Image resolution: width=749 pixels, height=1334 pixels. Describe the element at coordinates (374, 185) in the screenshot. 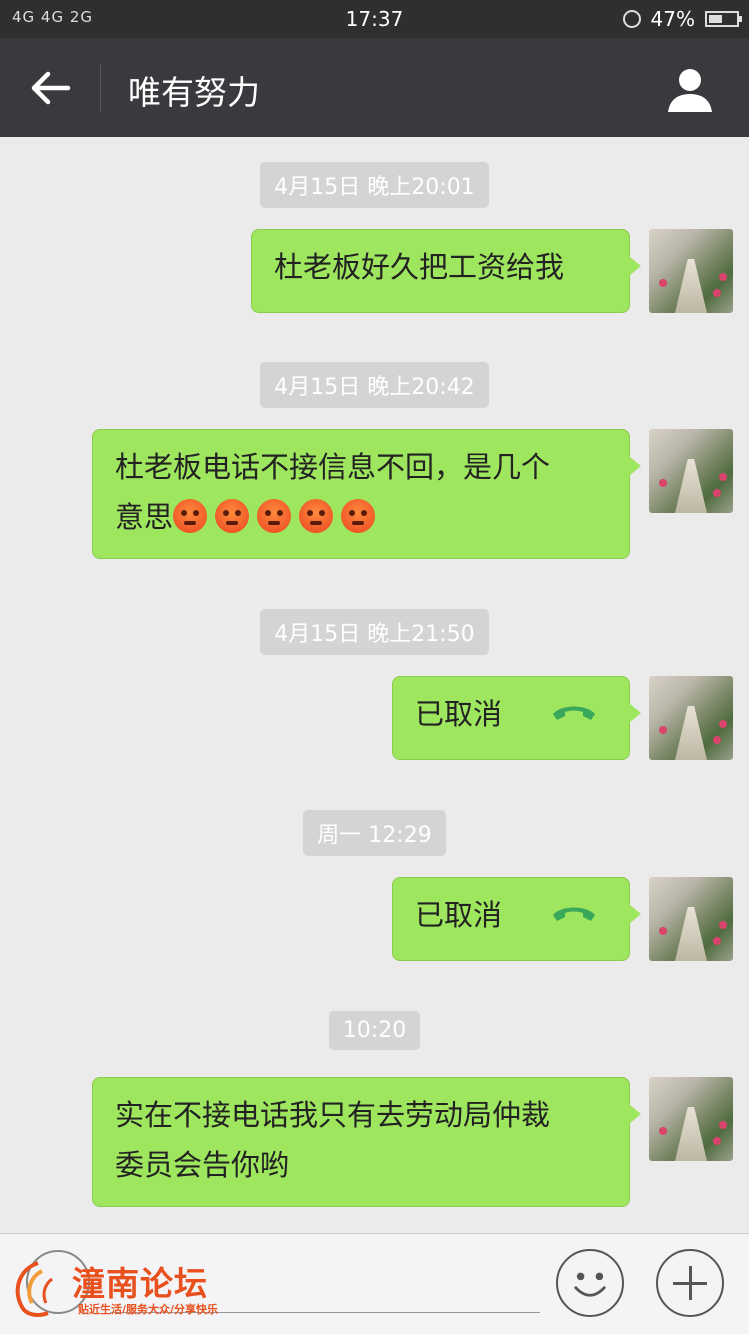

I see `message-timestamp: 4月15日 晚上20:01` at that location.